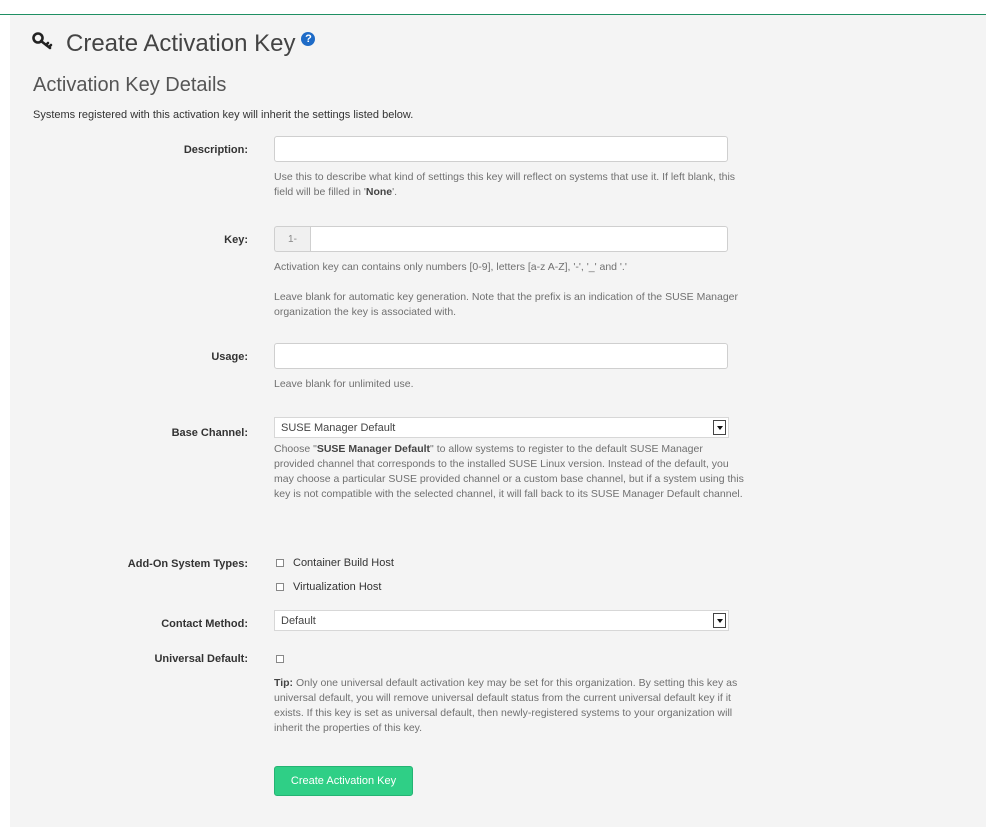 Image resolution: width=986 pixels, height=827 pixels. What do you see at coordinates (373, 449) in the screenshot?
I see `base-channel-help-bold: SUSE Manager Default` at bounding box center [373, 449].